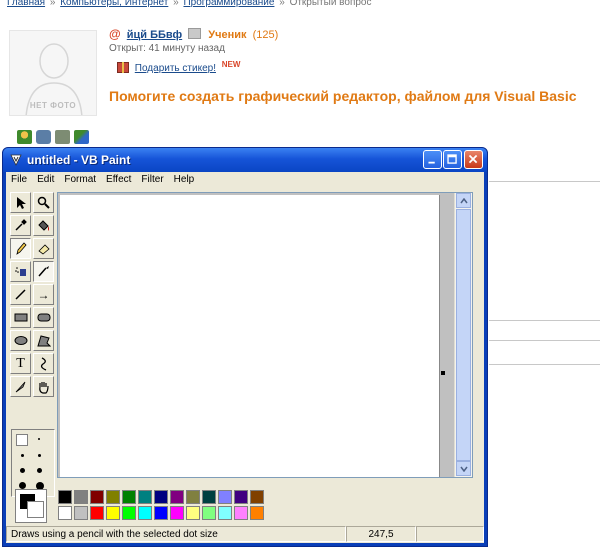  I want to click on chevron-down-icon, so click(463, 469).